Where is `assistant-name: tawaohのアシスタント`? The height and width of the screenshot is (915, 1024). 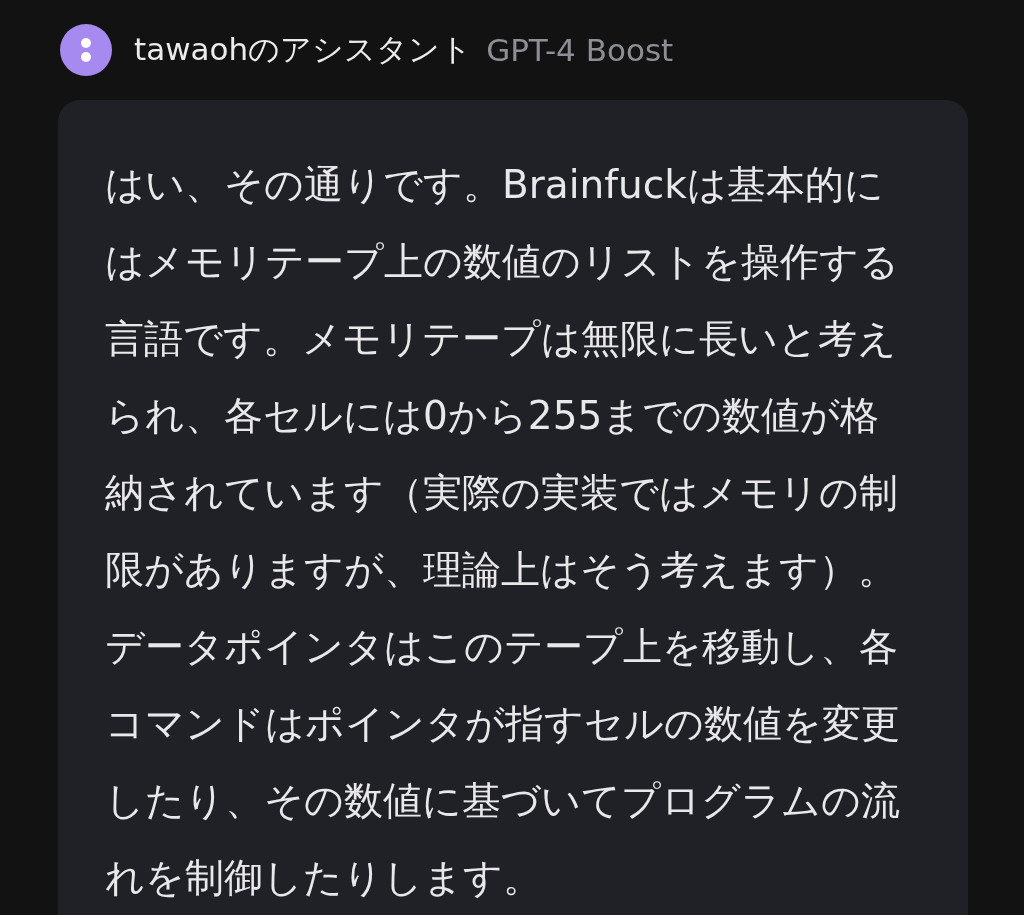
assistant-name: tawaohのアシスタント is located at coordinates (303, 49).